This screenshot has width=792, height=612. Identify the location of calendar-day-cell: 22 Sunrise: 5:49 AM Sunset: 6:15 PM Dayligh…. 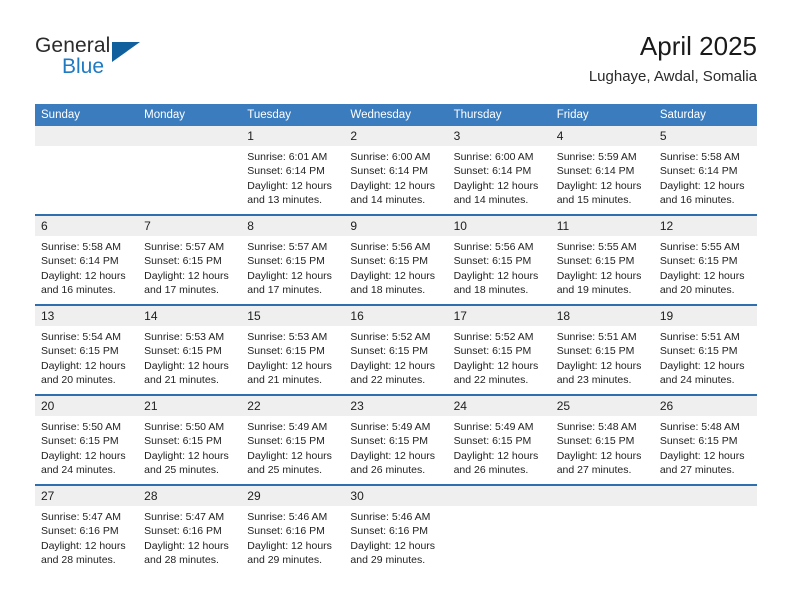
(293, 439).